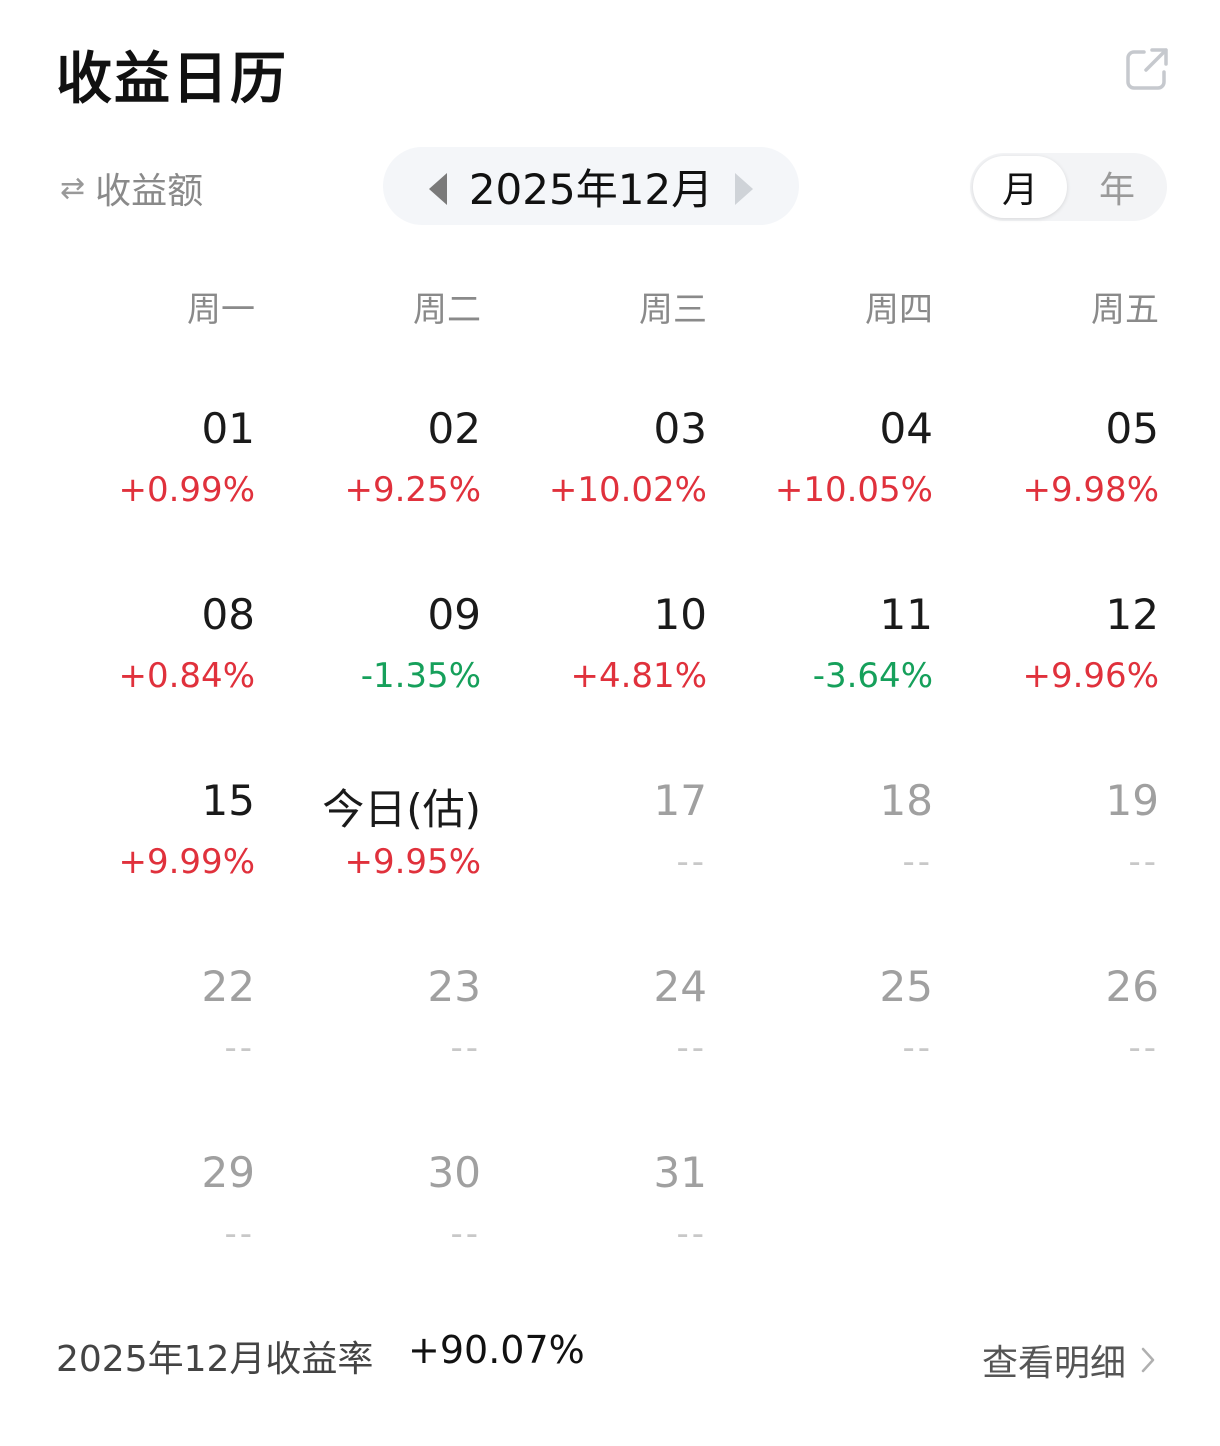 The height and width of the screenshot is (1446, 1220). I want to click on segment-year: 年, so click(1117, 187).